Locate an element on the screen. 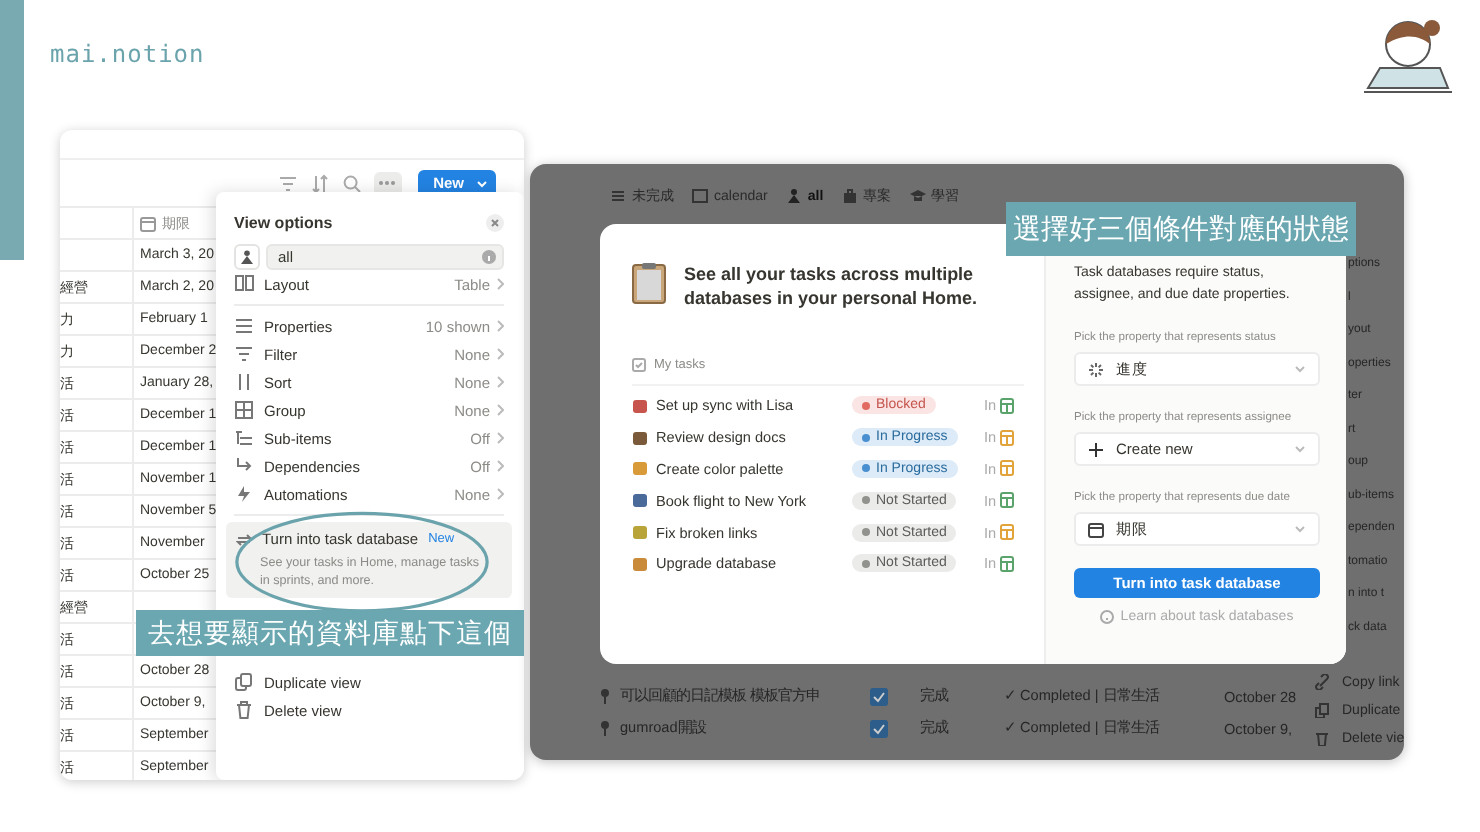 The height and width of the screenshot is (832, 1480). annotation-banner: 選擇好三個條件對應的狀態 is located at coordinates (1181, 229).